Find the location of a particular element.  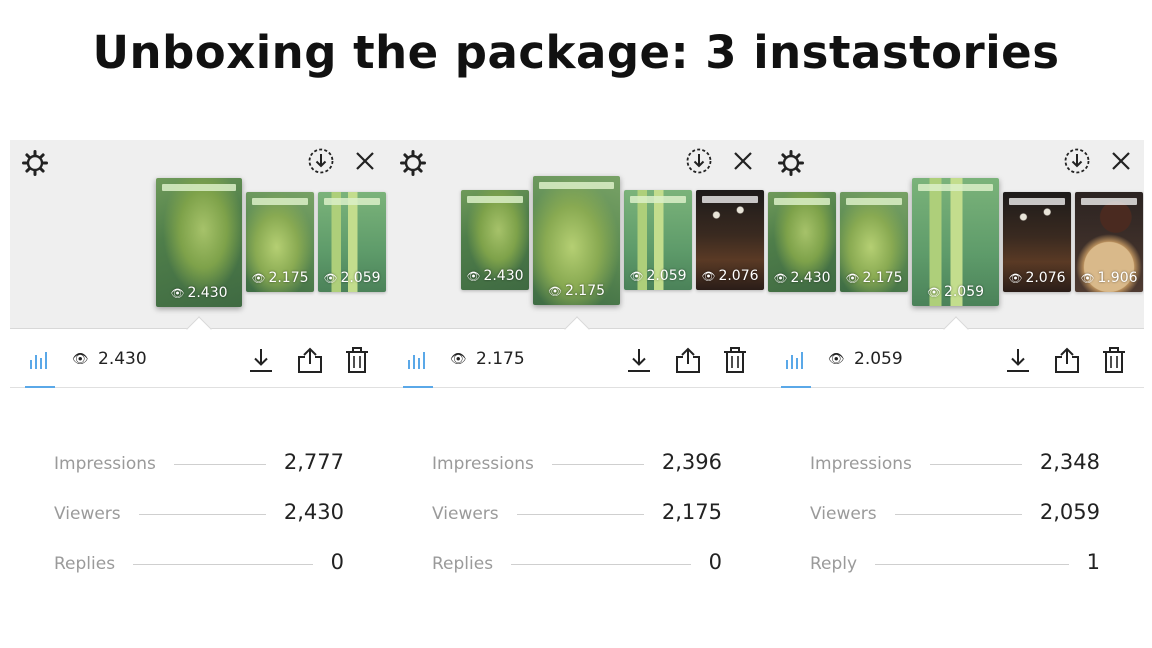

stat-row: Impressions 2,777 is located at coordinates (199, 465).